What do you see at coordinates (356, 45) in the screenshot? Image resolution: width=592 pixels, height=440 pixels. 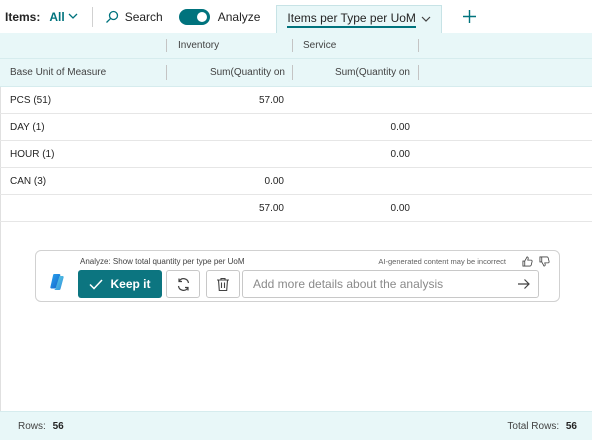 I see `group-header-service: Service` at bounding box center [356, 45].